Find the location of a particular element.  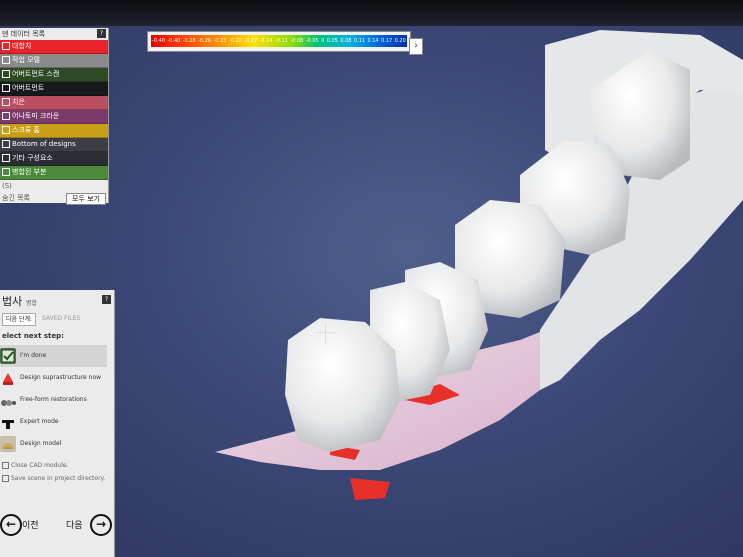

step-label: I'm done is located at coordinates (33, 355).